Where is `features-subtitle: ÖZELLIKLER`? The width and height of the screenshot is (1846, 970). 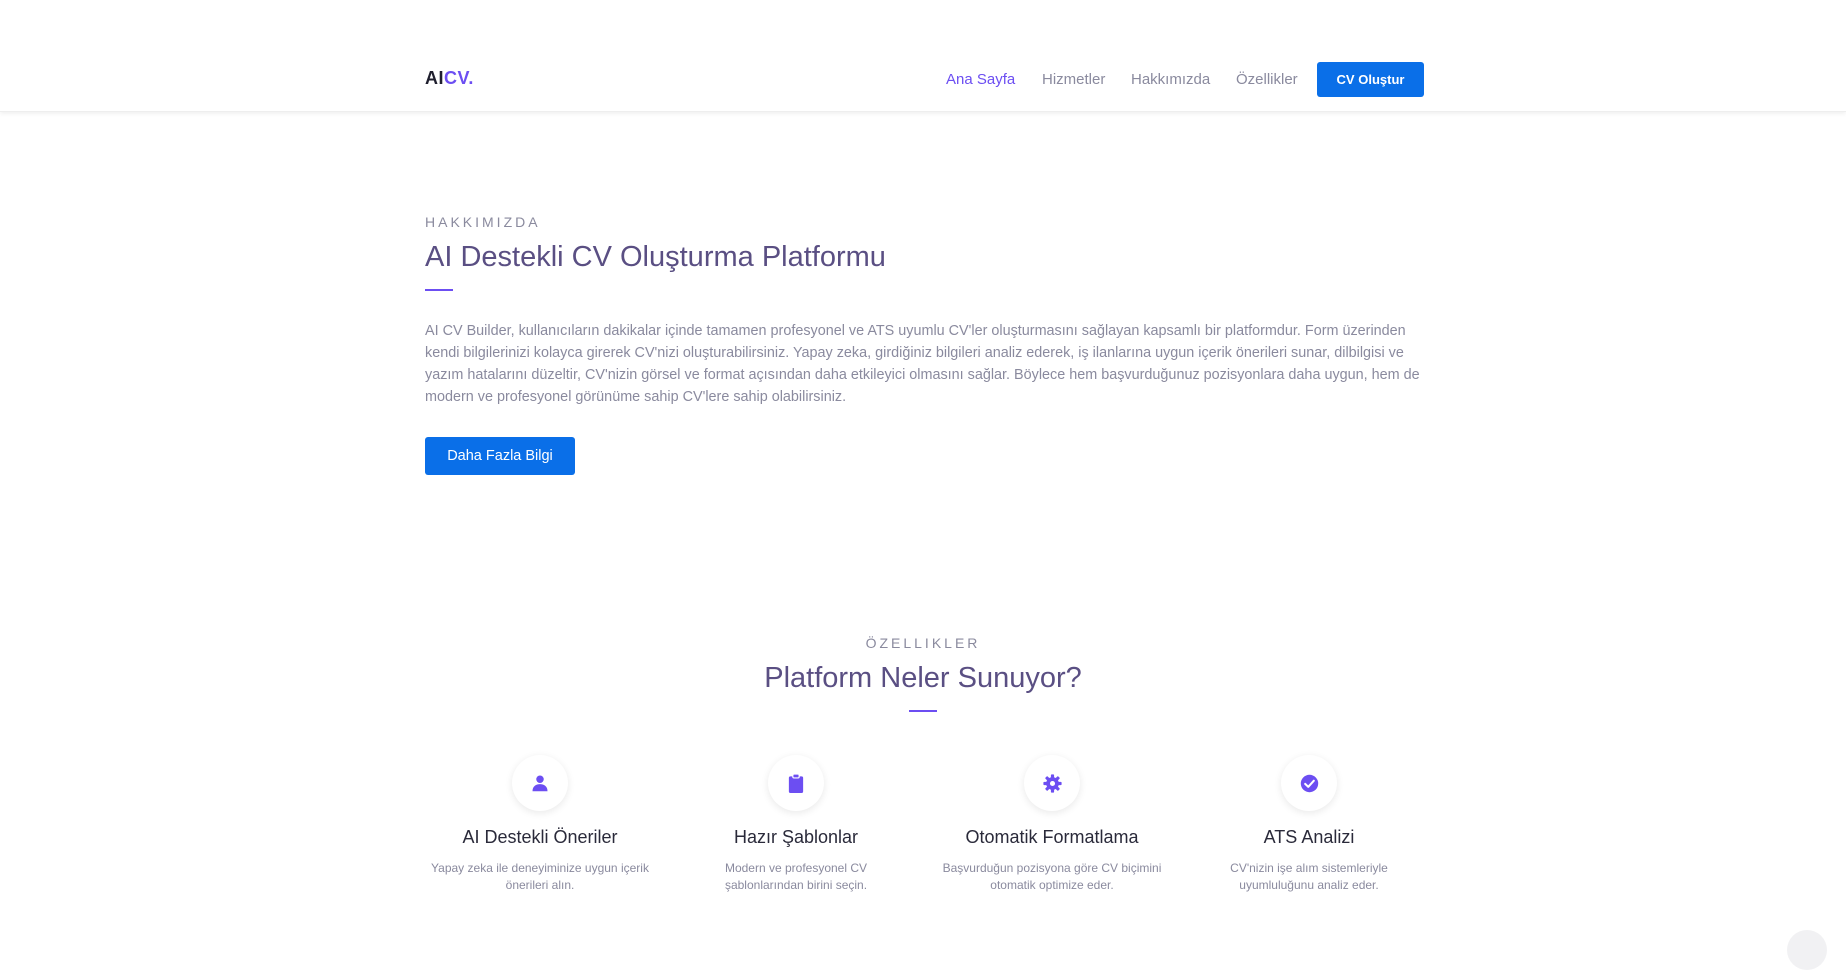 features-subtitle: ÖZELLIKLER is located at coordinates (923, 643).